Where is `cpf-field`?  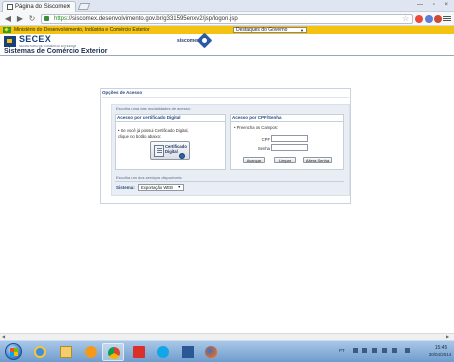 cpf-field is located at coordinates (289, 138).